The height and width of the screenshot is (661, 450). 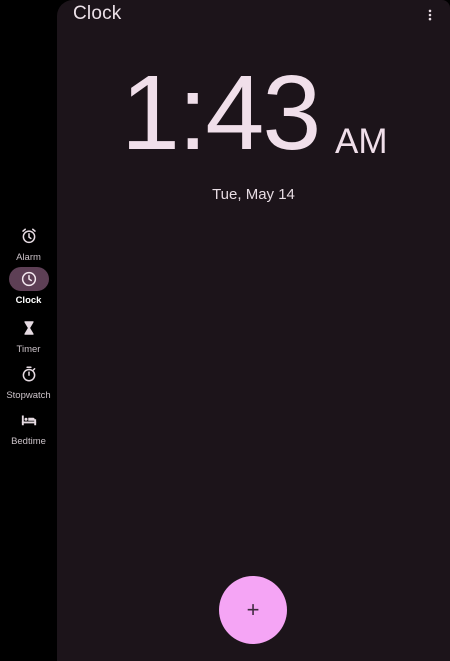 What do you see at coordinates (221, 113) in the screenshot?
I see `clock-time: 1:43` at bounding box center [221, 113].